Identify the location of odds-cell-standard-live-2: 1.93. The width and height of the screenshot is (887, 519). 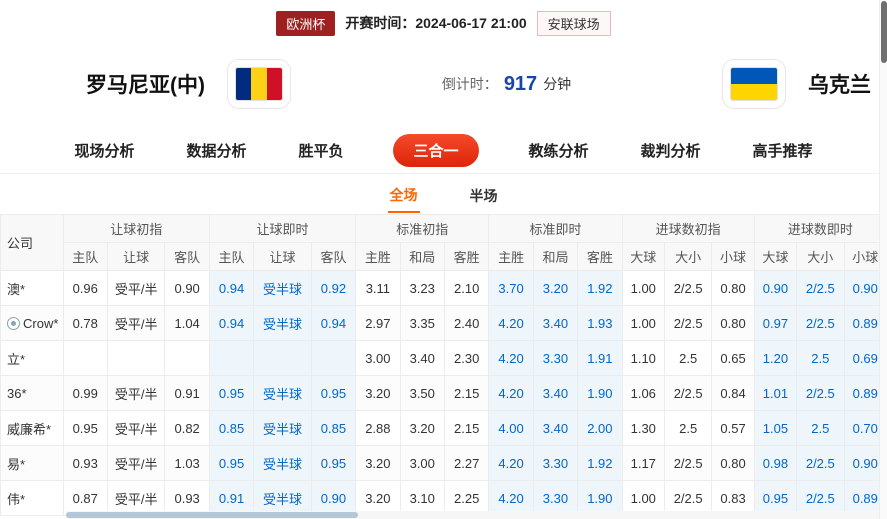
(600, 323).